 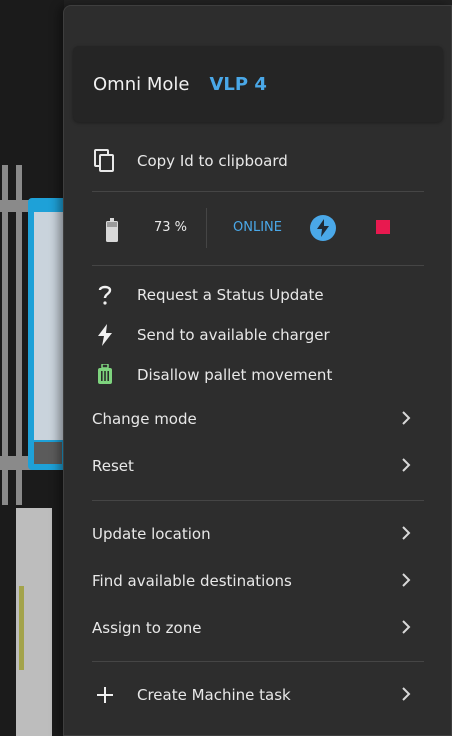 I want to click on copy-id-label: Copy Id to clipboard, so click(x=212, y=161).